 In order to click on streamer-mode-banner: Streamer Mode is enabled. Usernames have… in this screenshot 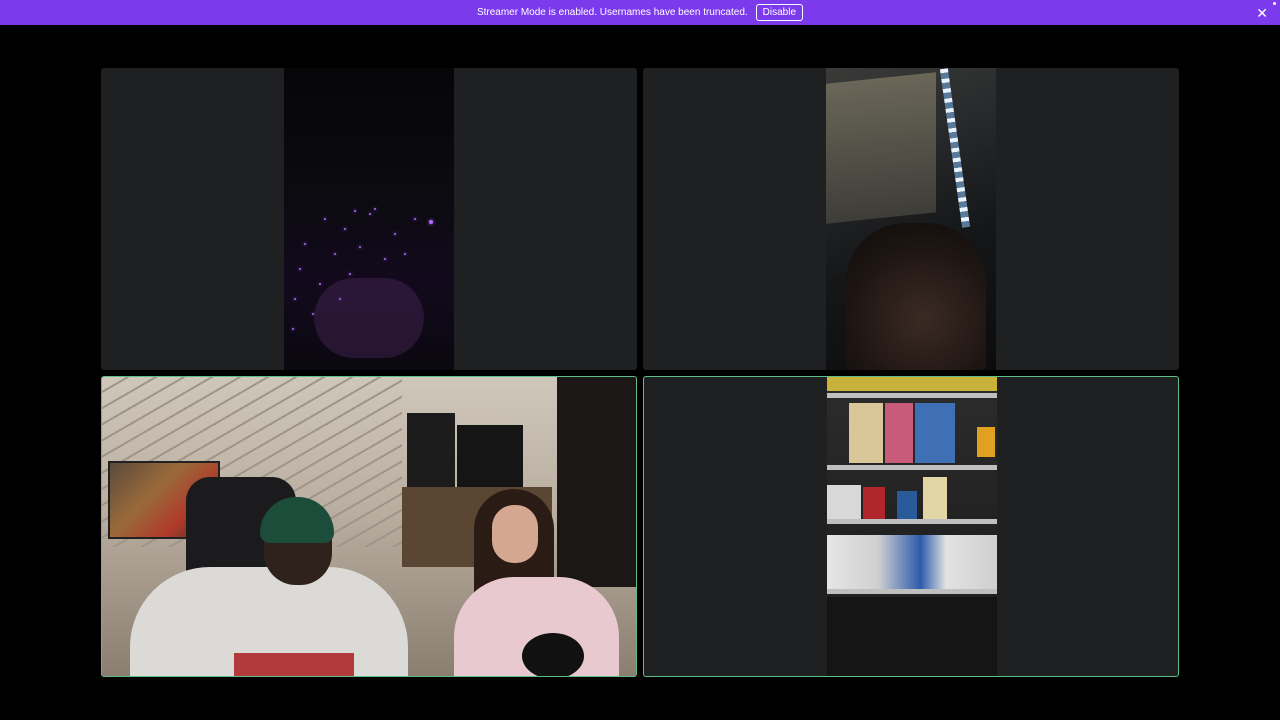, I will do `click(640, 12)`.